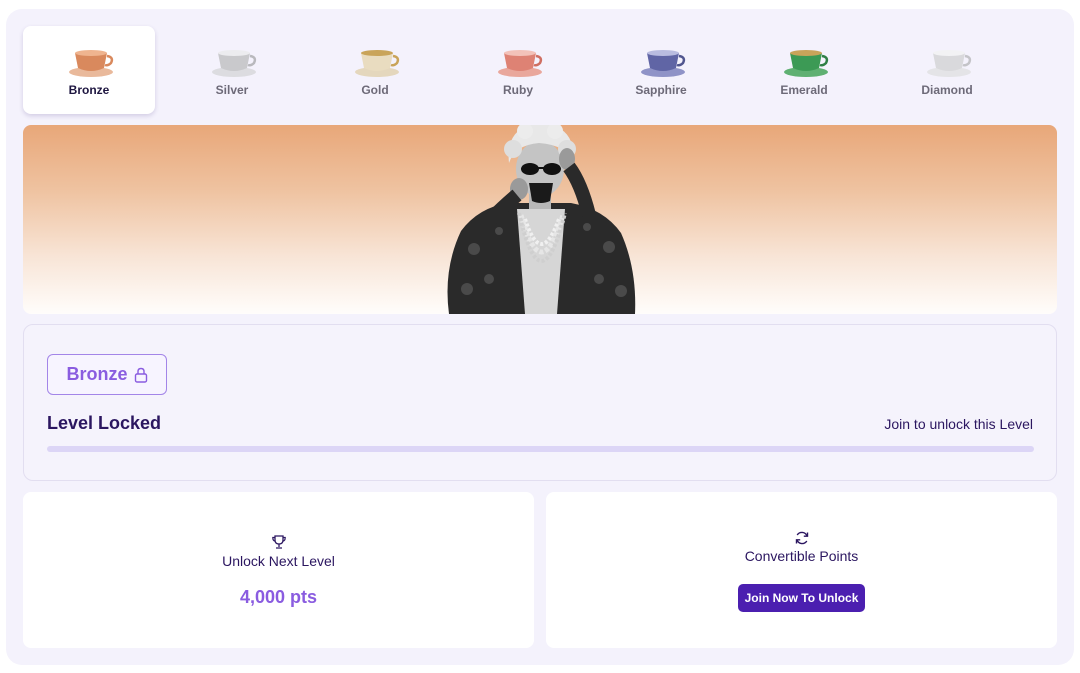  Describe the element at coordinates (278, 542) in the screenshot. I see `trophy-icon` at that location.